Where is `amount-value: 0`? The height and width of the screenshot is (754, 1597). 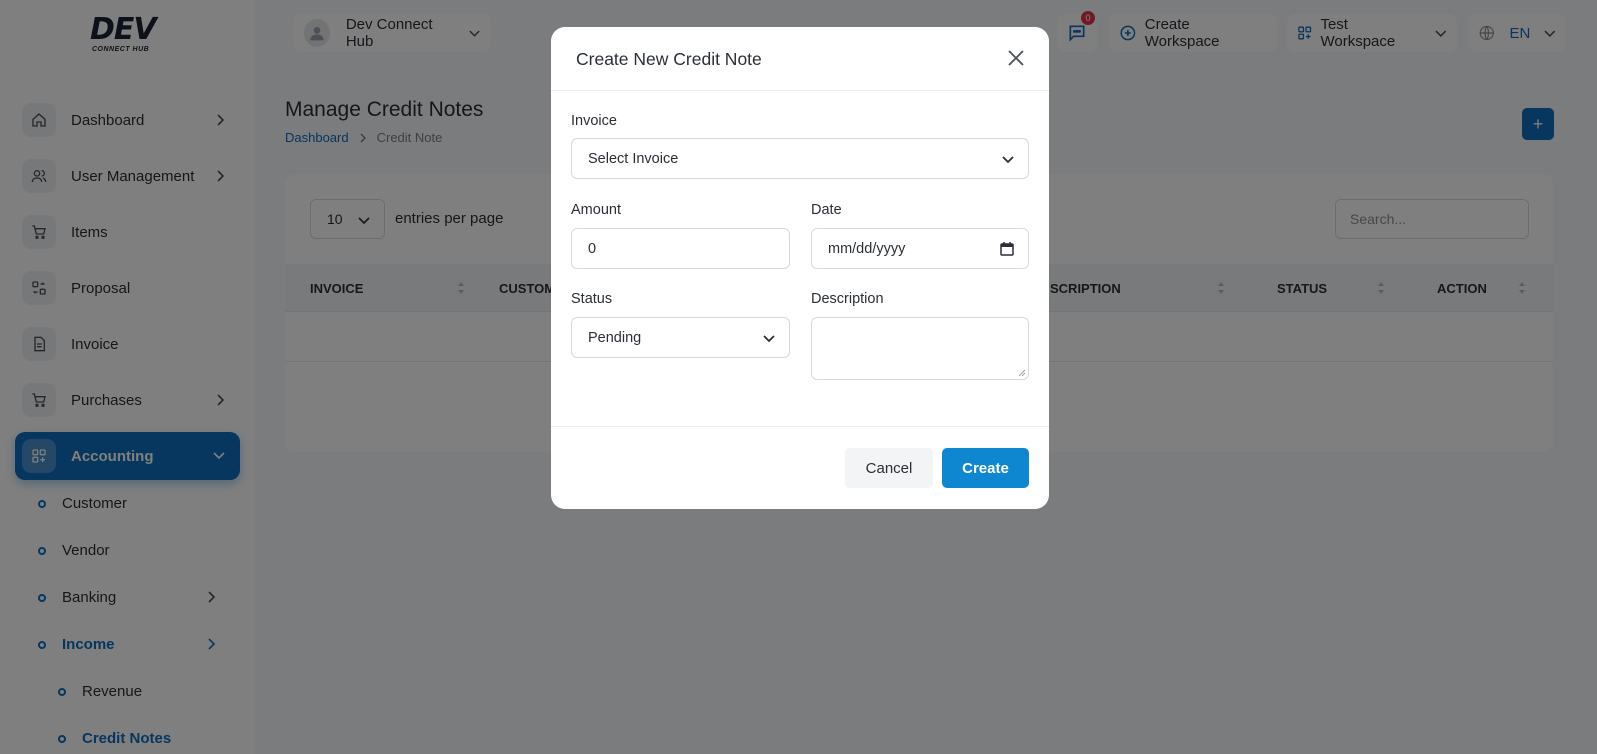 amount-value: 0 is located at coordinates (592, 248).